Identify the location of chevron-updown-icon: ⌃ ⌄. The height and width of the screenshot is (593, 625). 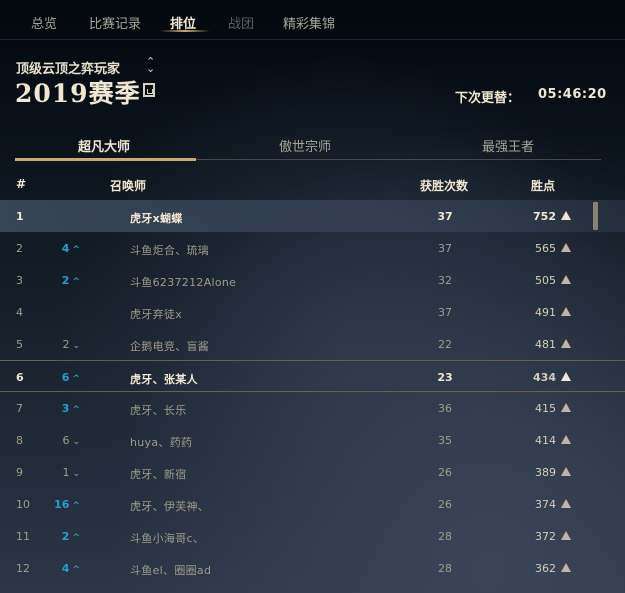
(150, 65).